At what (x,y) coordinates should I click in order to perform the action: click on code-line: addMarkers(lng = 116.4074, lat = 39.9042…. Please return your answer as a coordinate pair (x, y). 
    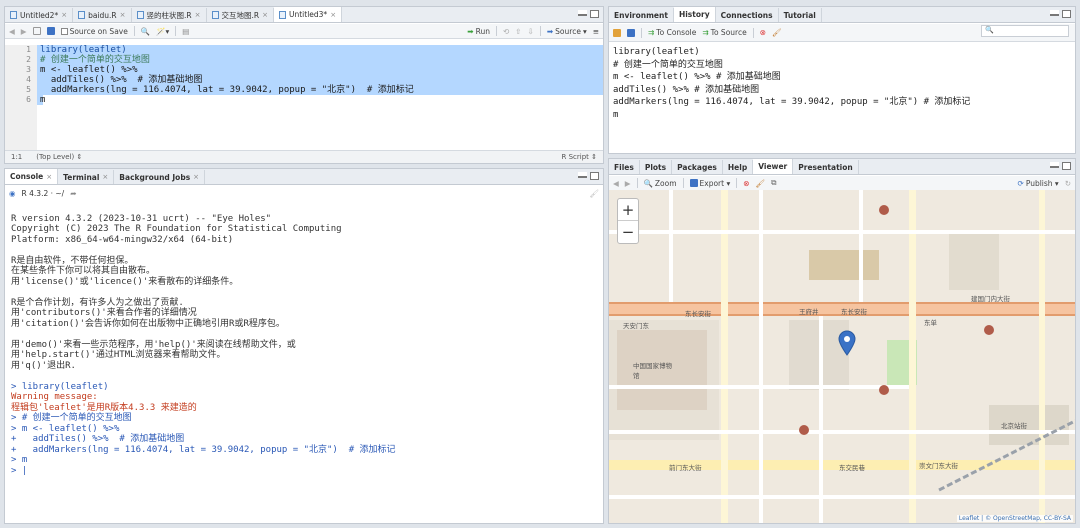
    Looking at the image, I should click on (320, 90).